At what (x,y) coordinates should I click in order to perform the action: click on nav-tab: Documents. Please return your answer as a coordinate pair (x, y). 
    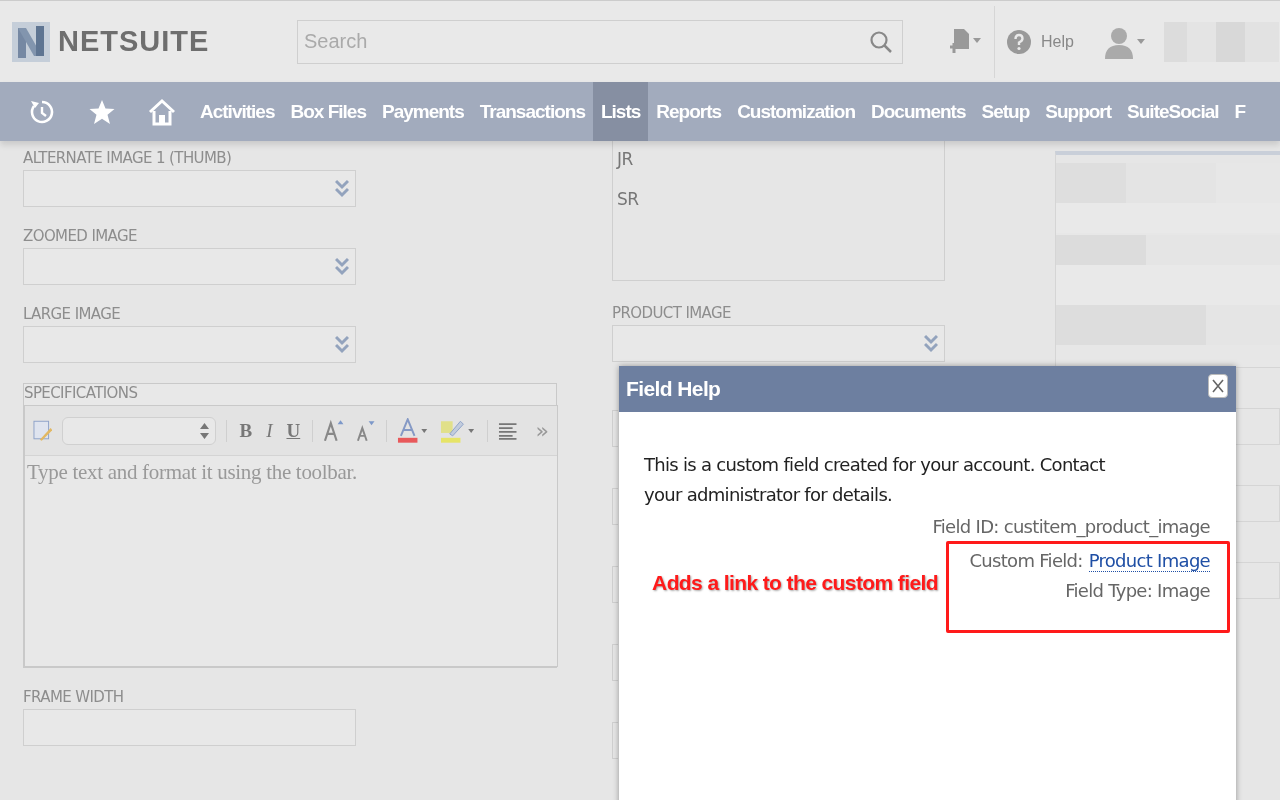
    Looking at the image, I should click on (918, 111).